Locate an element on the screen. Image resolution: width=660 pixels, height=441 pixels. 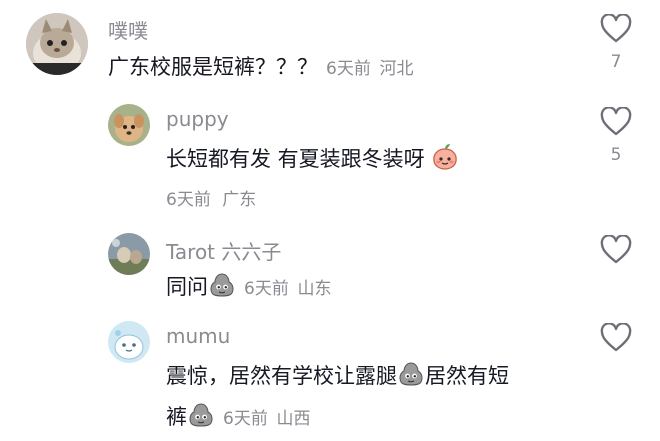
username: mumu is located at coordinates (198, 336).